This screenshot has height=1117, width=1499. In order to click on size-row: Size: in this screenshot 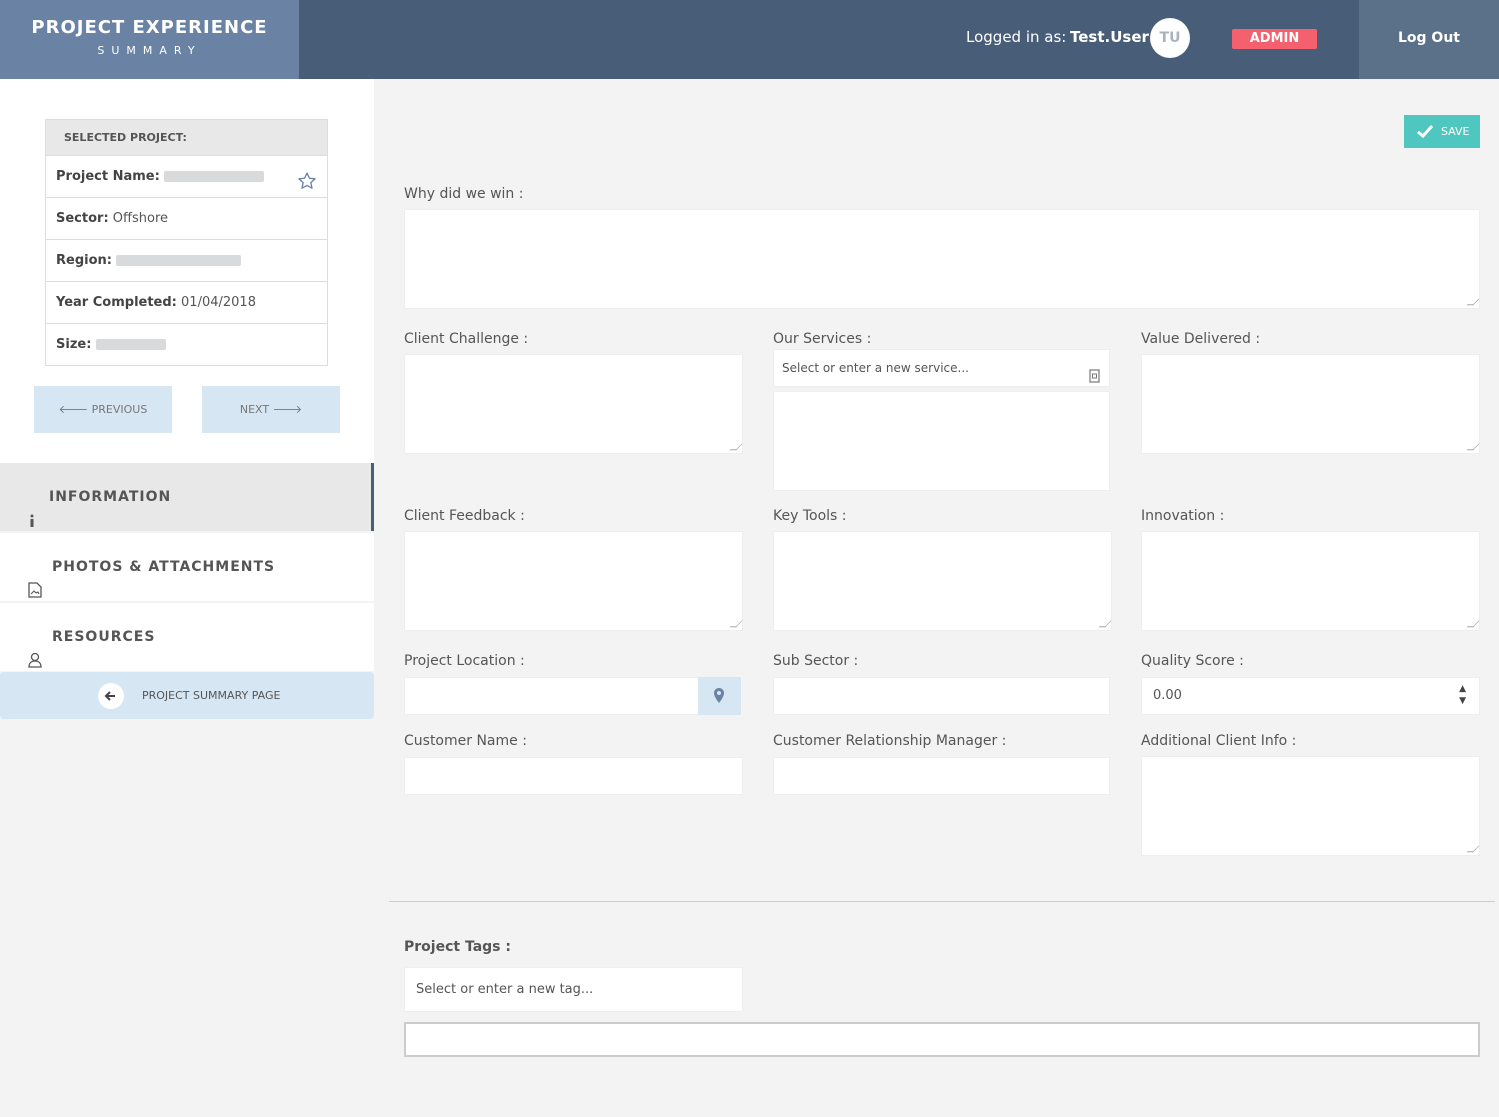, I will do `click(186, 345)`.